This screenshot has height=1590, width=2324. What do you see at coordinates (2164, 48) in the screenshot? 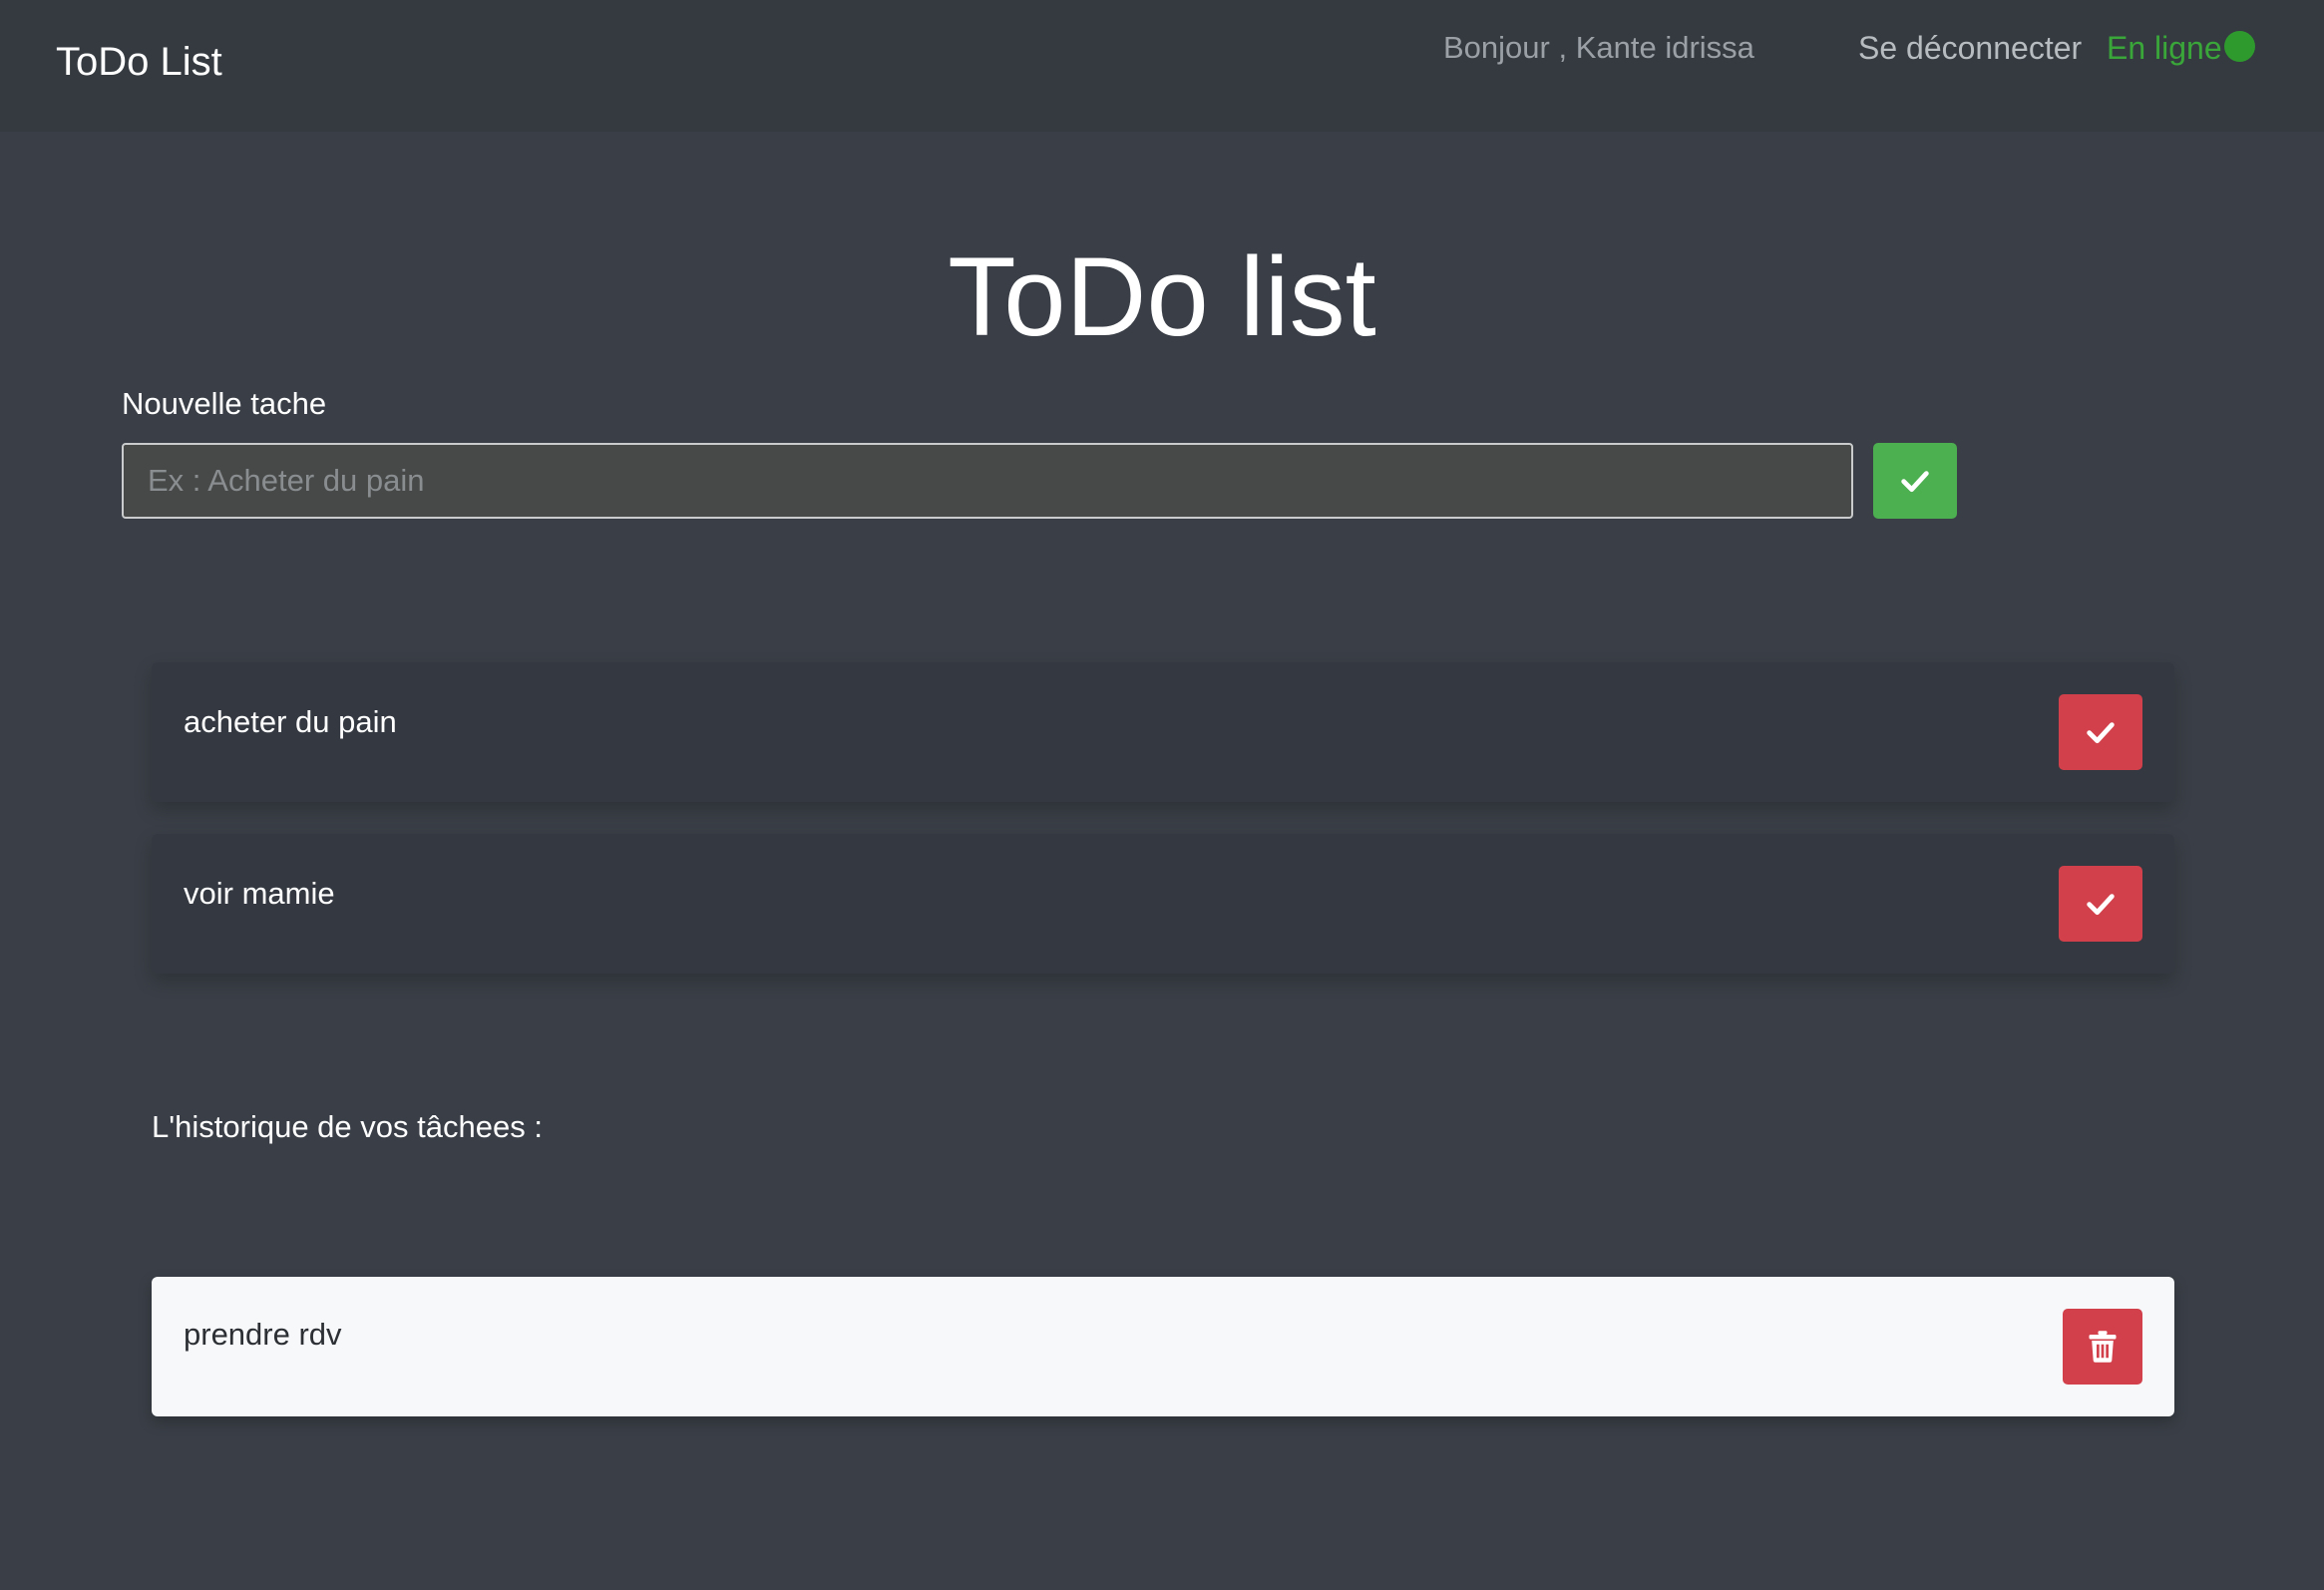
I see `online-status-label: En ligne` at bounding box center [2164, 48].